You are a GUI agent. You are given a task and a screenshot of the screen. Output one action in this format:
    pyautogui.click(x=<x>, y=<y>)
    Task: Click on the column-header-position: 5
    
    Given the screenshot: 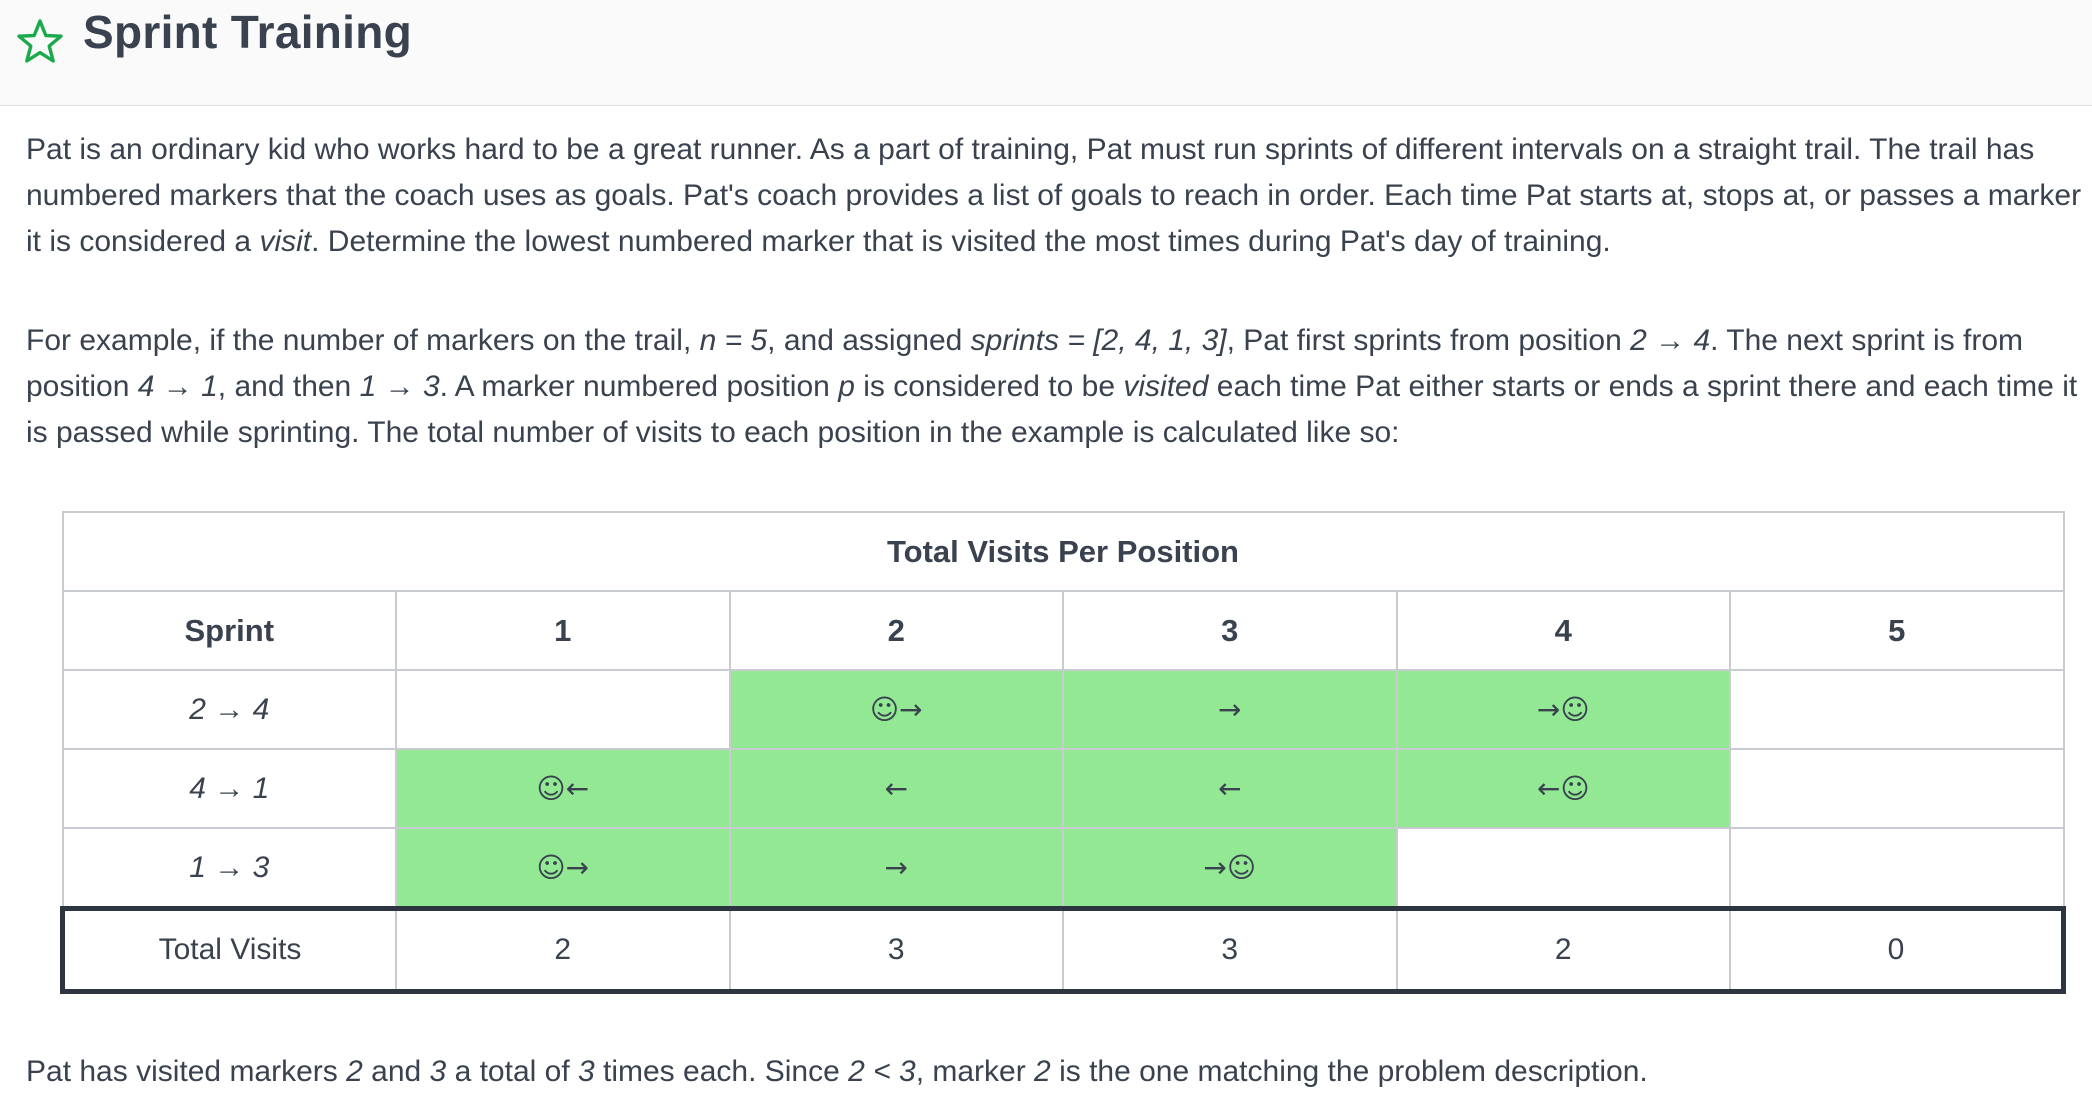 What is the action you would take?
    pyautogui.click(x=1897, y=630)
    